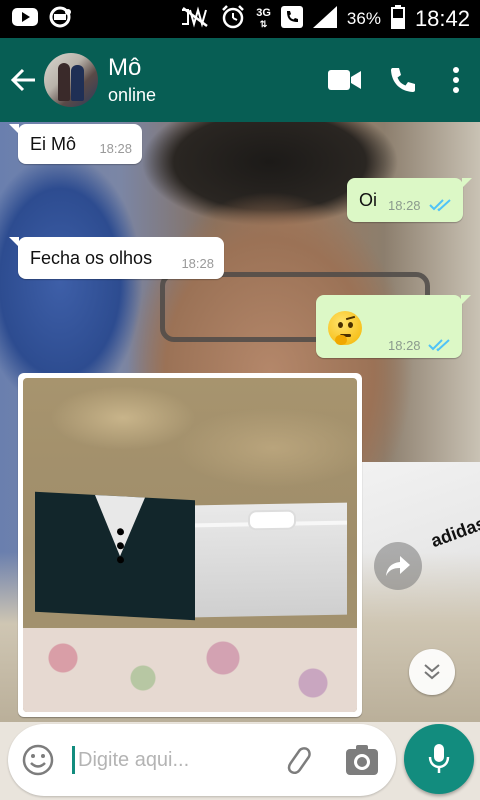 This screenshot has height=800, width=480. What do you see at coordinates (442, 18) in the screenshot?
I see `clock: 18:42` at bounding box center [442, 18].